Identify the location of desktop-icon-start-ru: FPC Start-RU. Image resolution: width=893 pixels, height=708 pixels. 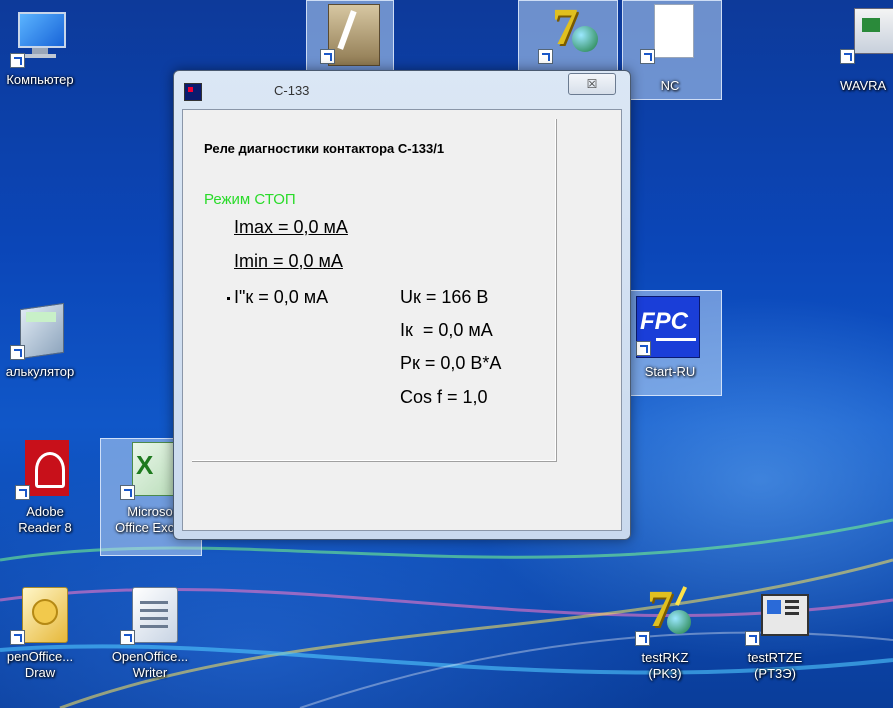
(670, 343).